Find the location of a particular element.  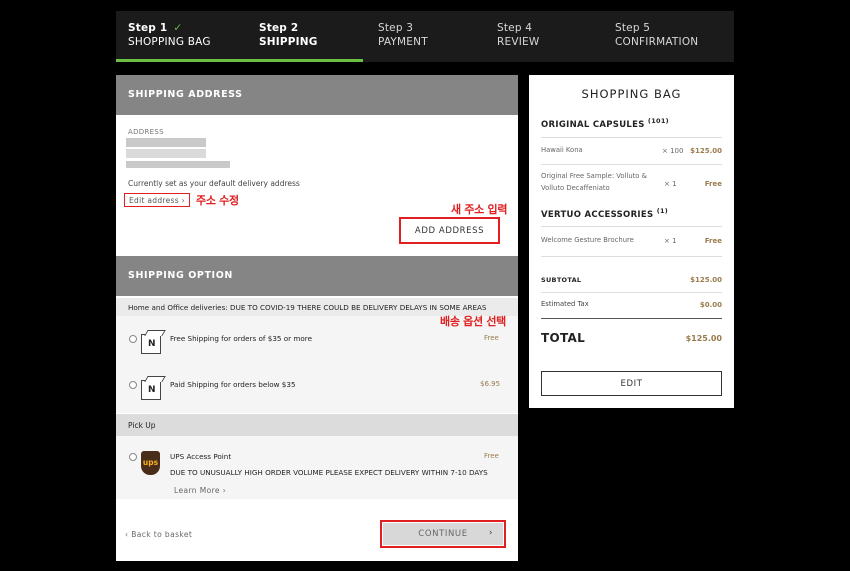

step-number: Step 1 is located at coordinates (148, 28).